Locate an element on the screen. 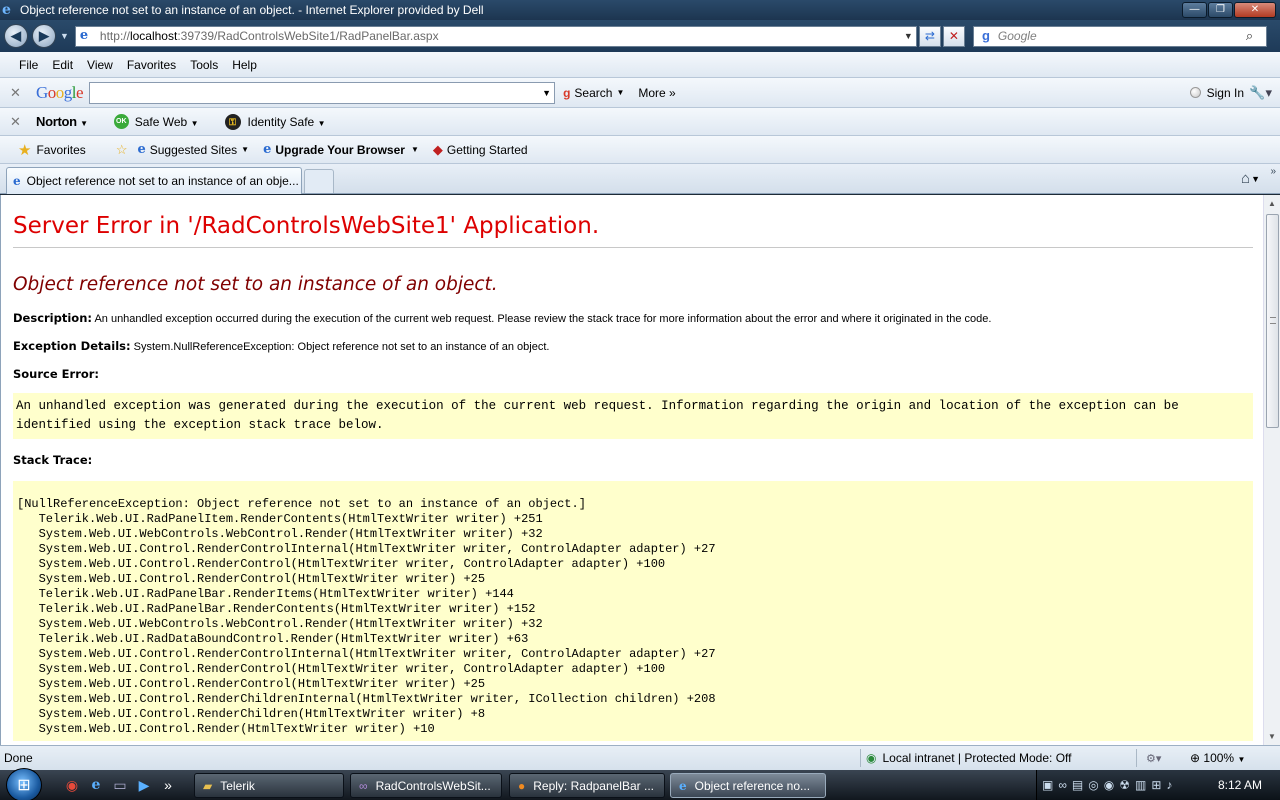 The height and width of the screenshot is (800, 1280). tray-icon: ▤ is located at coordinates (1077, 785).